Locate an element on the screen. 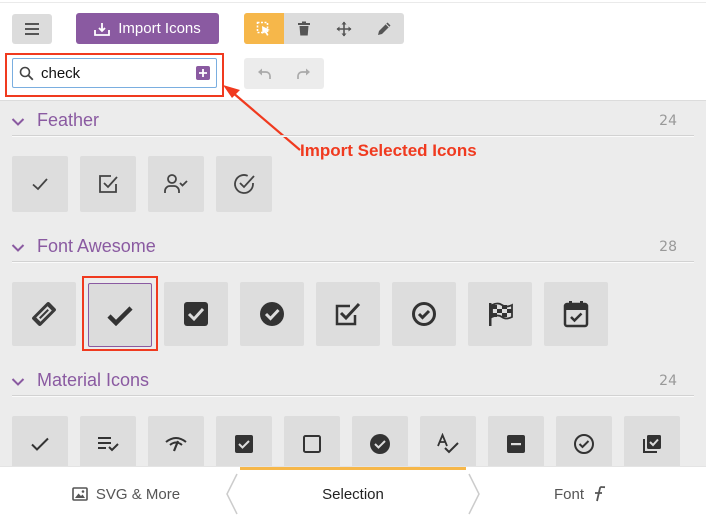 The width and height of the screenshot is (706, 520). tab-label: Font is located at coordinates (568, 494).